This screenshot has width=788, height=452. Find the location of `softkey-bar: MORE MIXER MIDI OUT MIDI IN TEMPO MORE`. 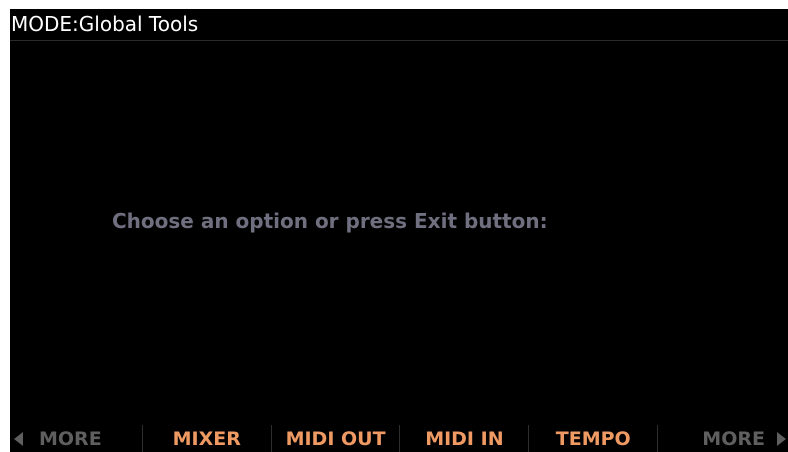

softkey-bar: MORE MIXER MIDI OUT MIDI IN TEMPO MORE is located at coordinates (399, 438).